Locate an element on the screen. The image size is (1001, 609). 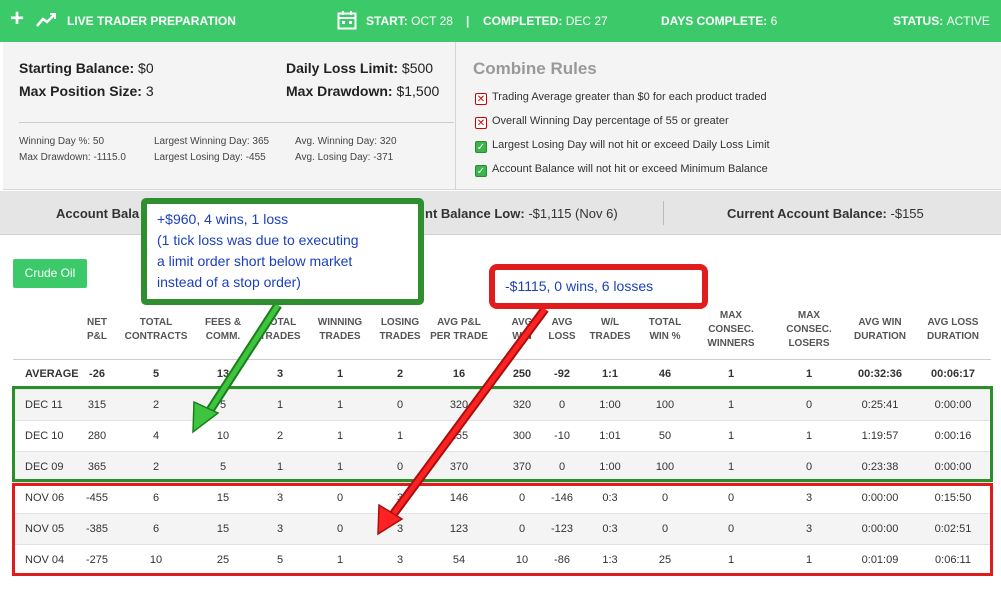
column-header: MAX CONSEC. WINNERS is located at coordinates (731, 330).